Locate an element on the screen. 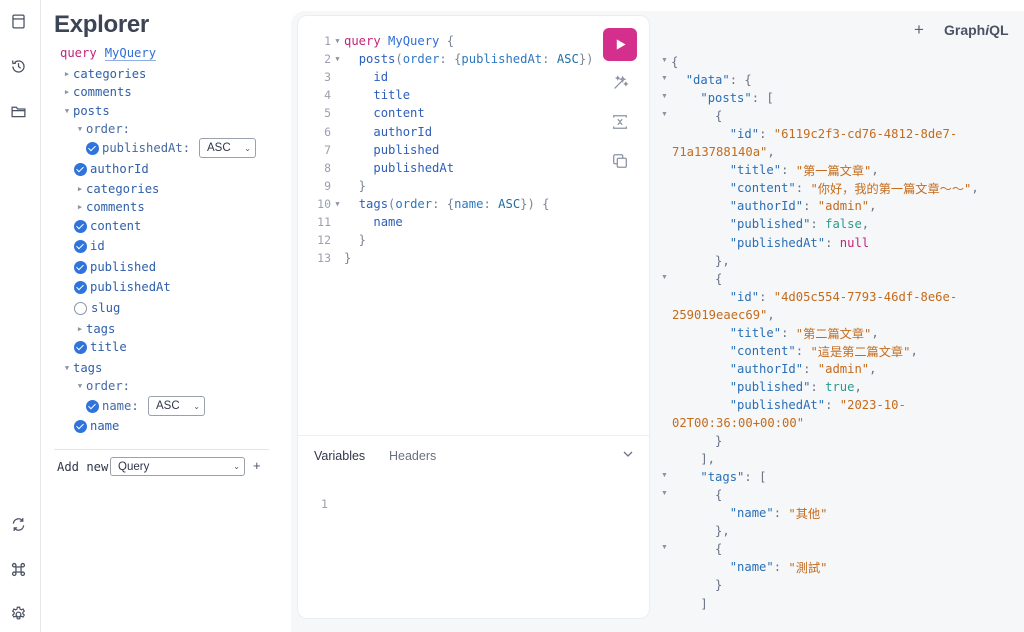 The width and height of the screenshot is (1024, 632). code-line: 1 ▼ query MyQuery { is located at coordinates (379, 41).